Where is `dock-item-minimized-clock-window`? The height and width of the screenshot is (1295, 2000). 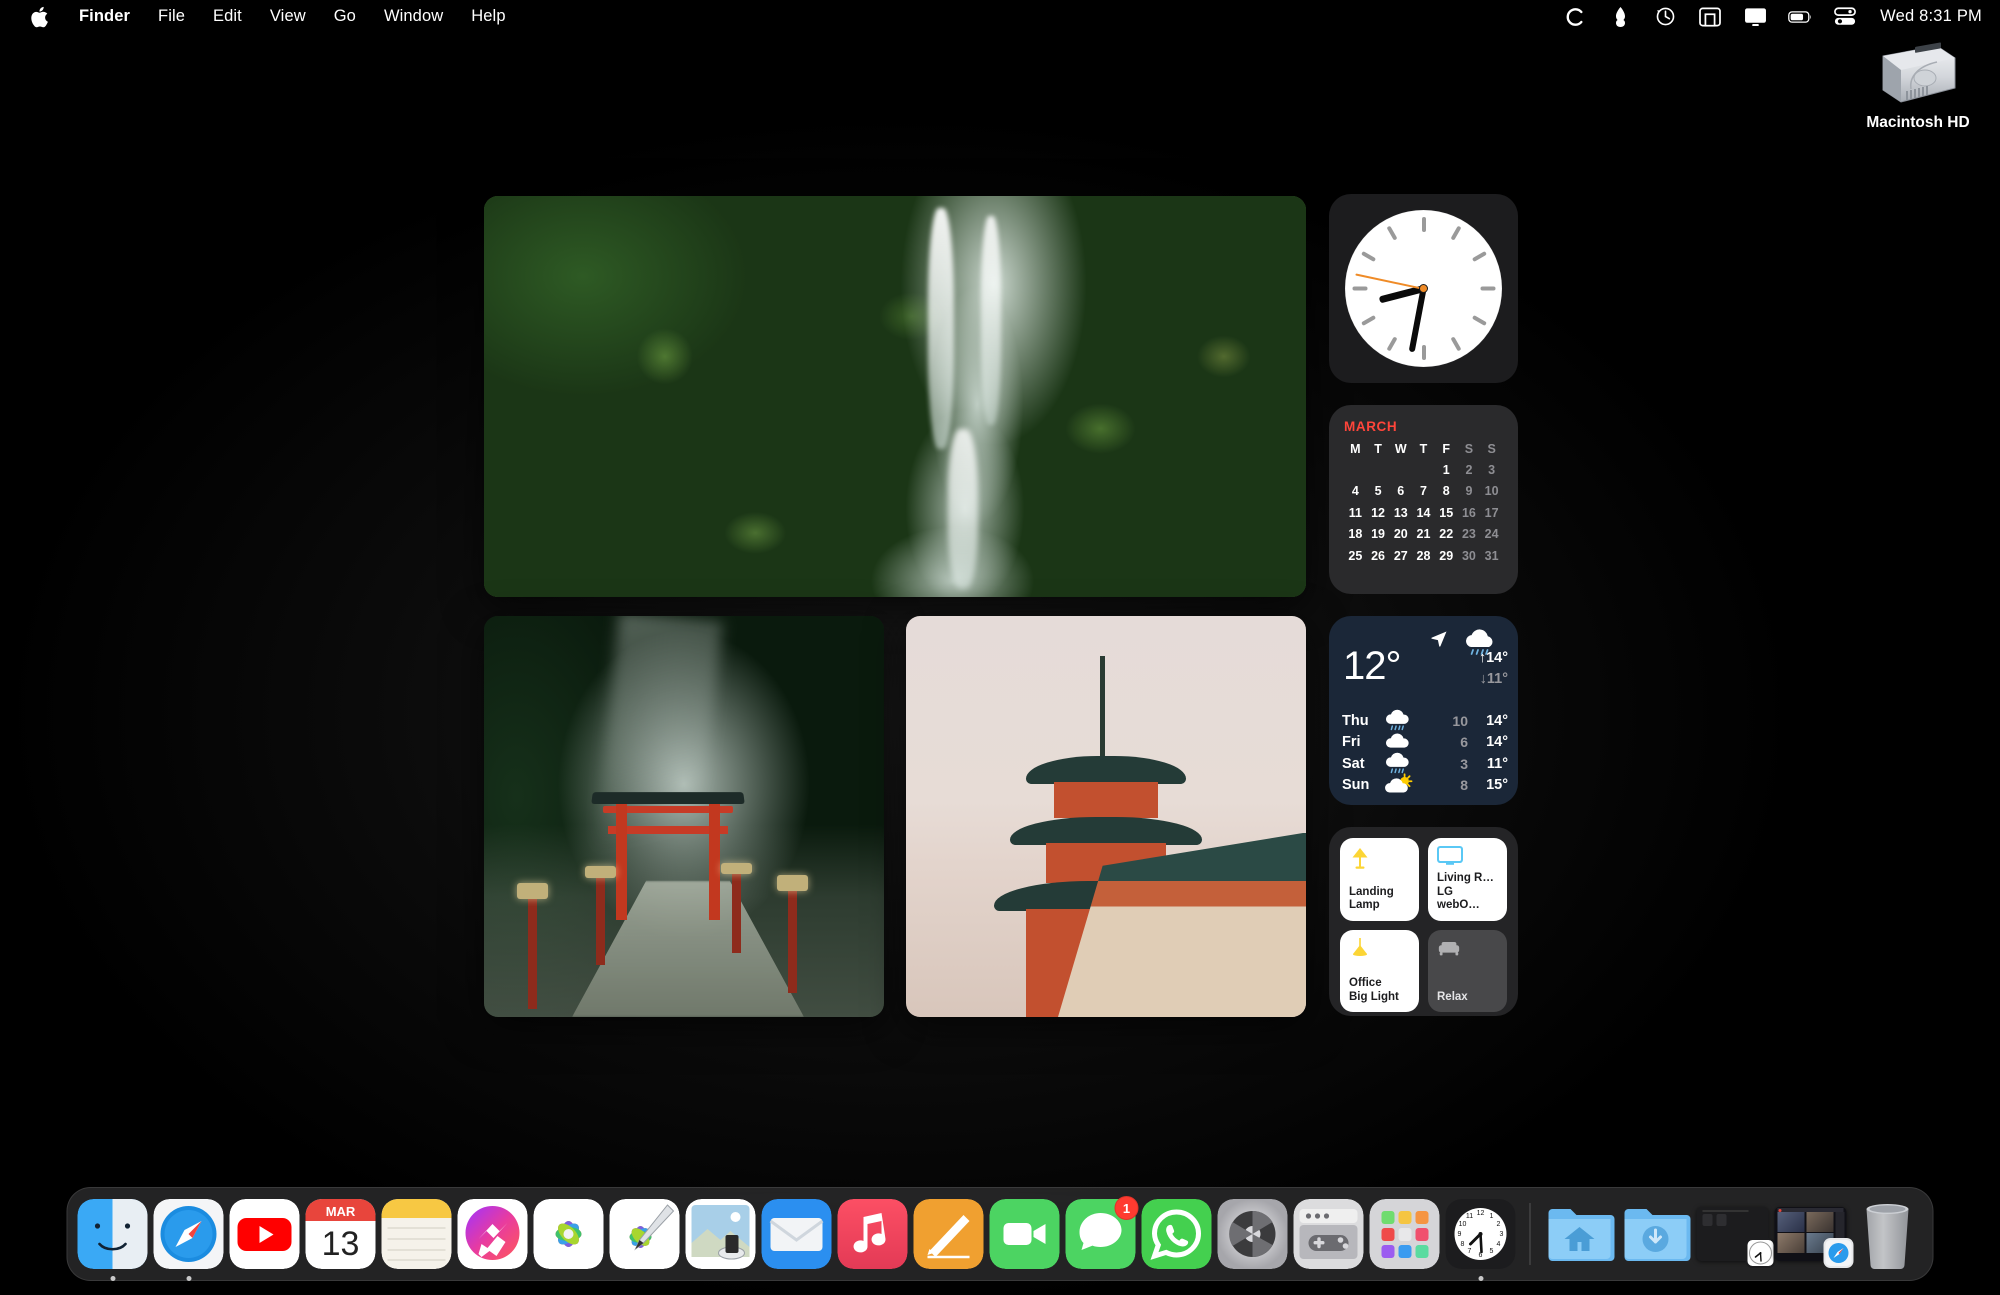 dock-item-minimized-clock-window is located at coordinates (1736, 1237).